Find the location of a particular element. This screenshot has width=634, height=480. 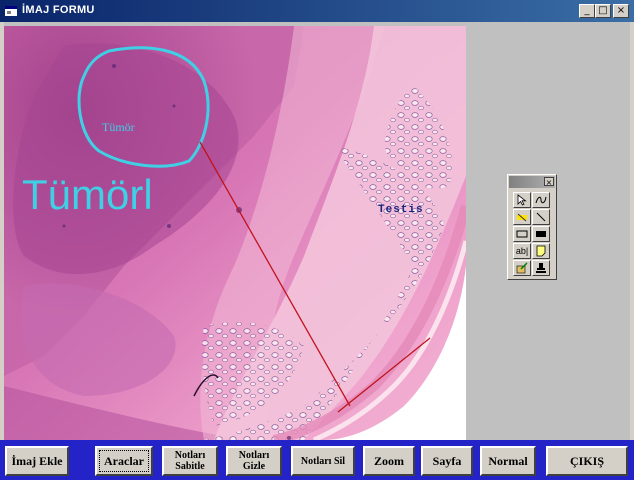

araclar-button: Araclar is located at coordinates (124, 461).